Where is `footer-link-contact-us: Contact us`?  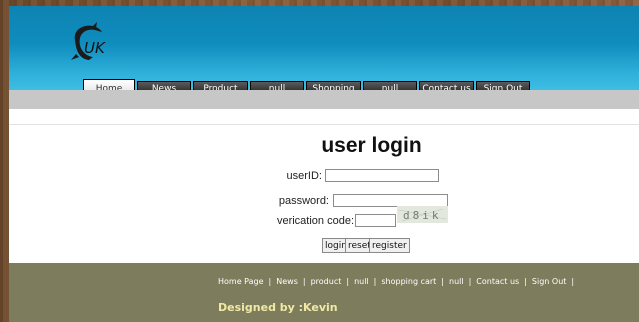 footer-link-contact-us: Contact us is located at coordinates (497, 281).